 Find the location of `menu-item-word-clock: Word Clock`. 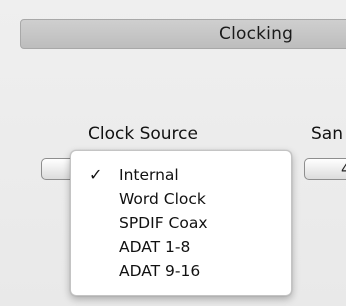

menu-item-word-clock: Word Clock is located at coordinates (181, 199).